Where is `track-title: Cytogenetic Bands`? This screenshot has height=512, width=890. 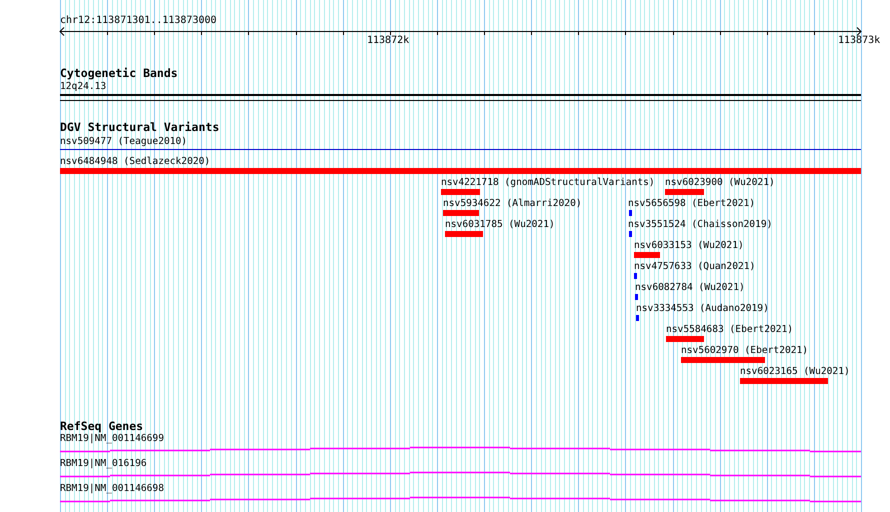 track-title: Cytogenetic Bands is located at coordinates (119, 73).